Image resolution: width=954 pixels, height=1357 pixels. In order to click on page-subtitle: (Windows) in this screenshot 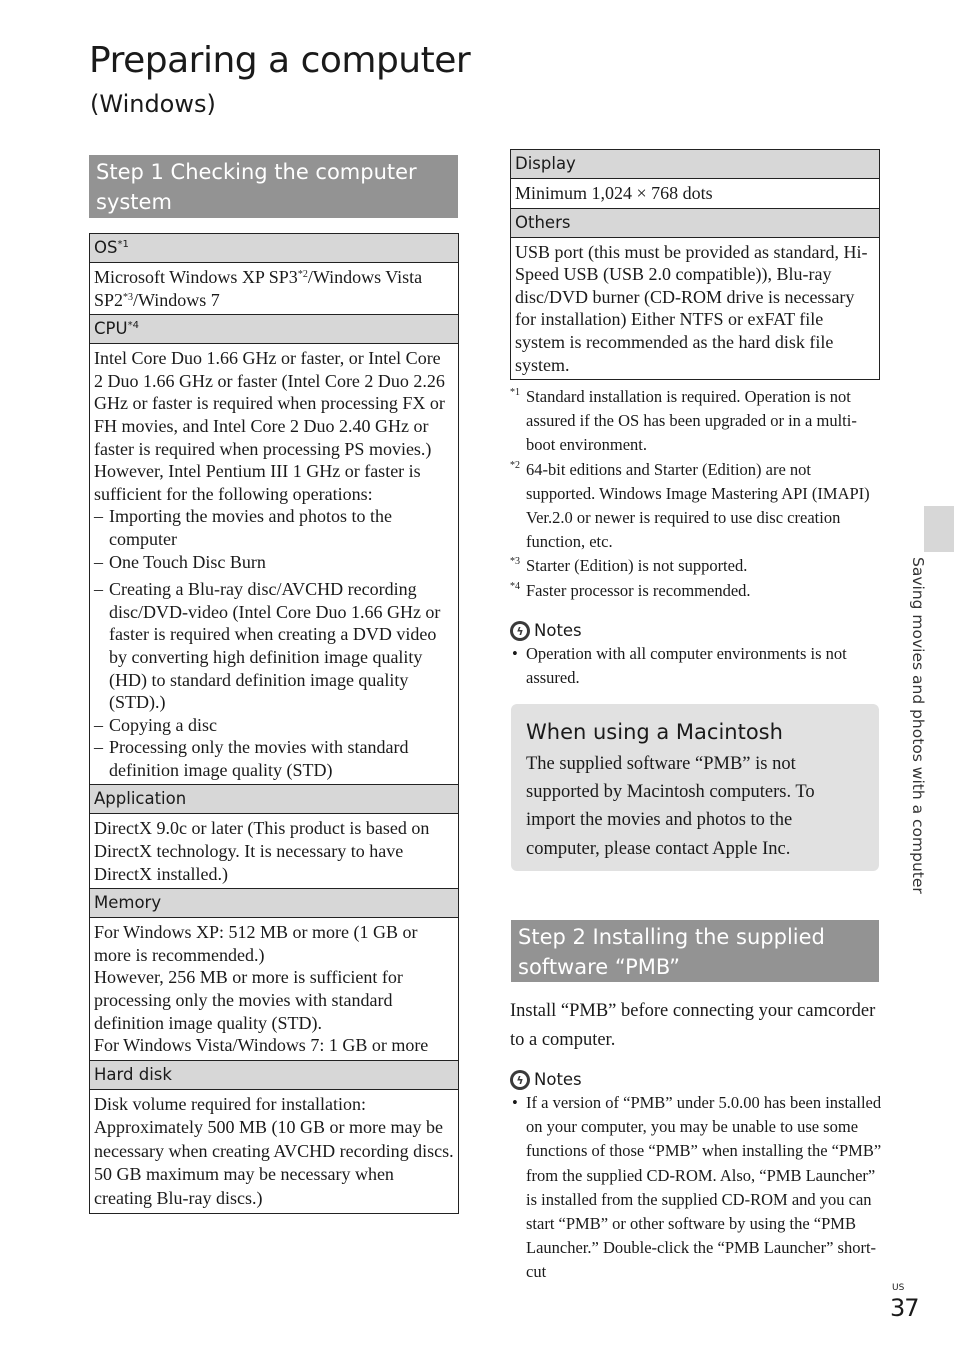, I will do `click(153, 104)`.